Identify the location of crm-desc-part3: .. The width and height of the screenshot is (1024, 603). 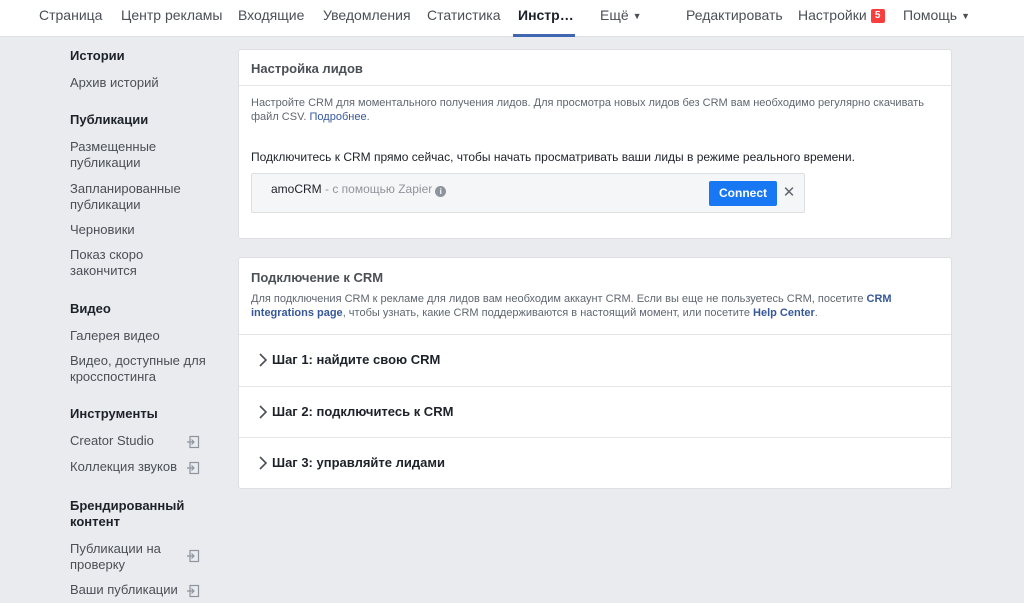
(816, 313).